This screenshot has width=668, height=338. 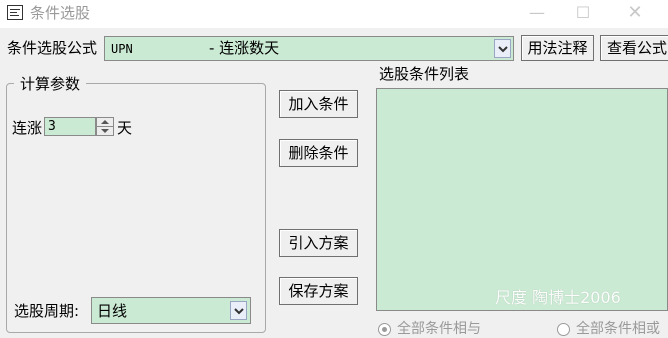 I want to click on view-formula-button: 查看公式, so click(x=634, y=48).